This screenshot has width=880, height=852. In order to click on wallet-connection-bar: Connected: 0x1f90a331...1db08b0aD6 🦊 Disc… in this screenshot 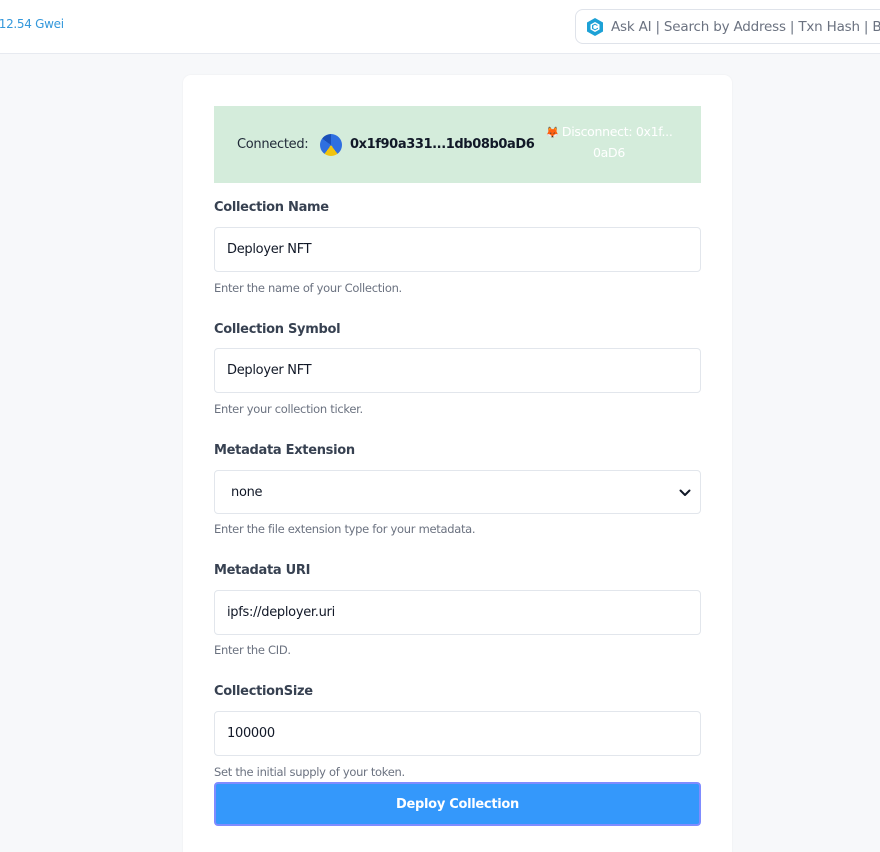, I will do `click(457, 144)`.